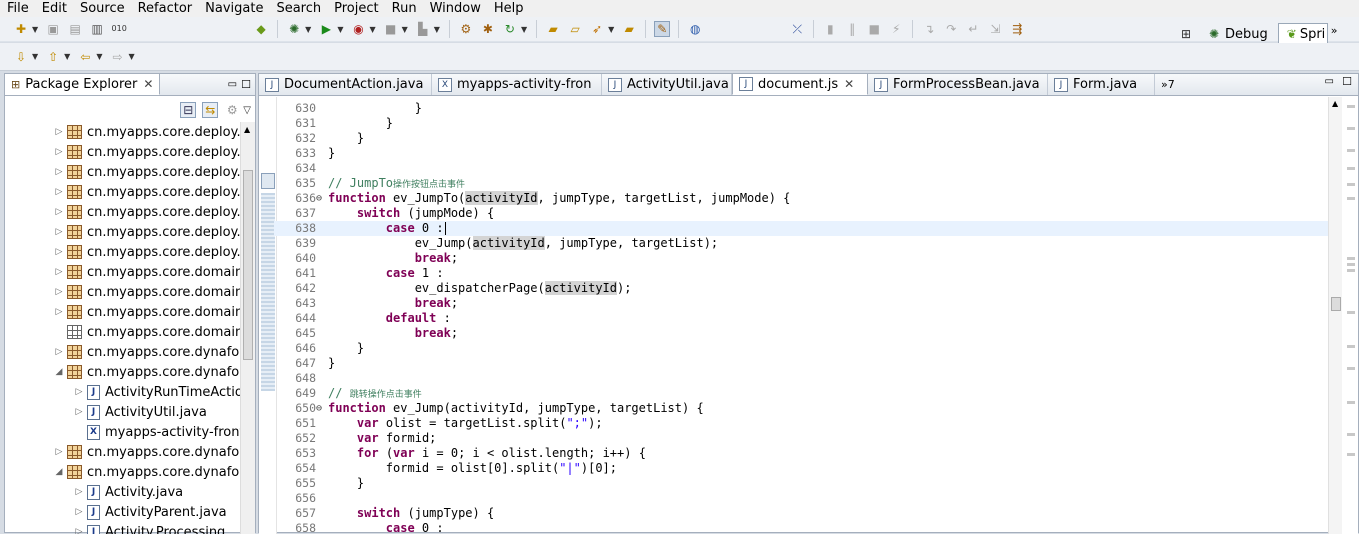 This screenshot has width=1359, height=534. What do you see at coordinates (115, 528) in the screenshot?
I see `tree-item-file: ▷JActivity.Processing` at bounding box center [115, 528].